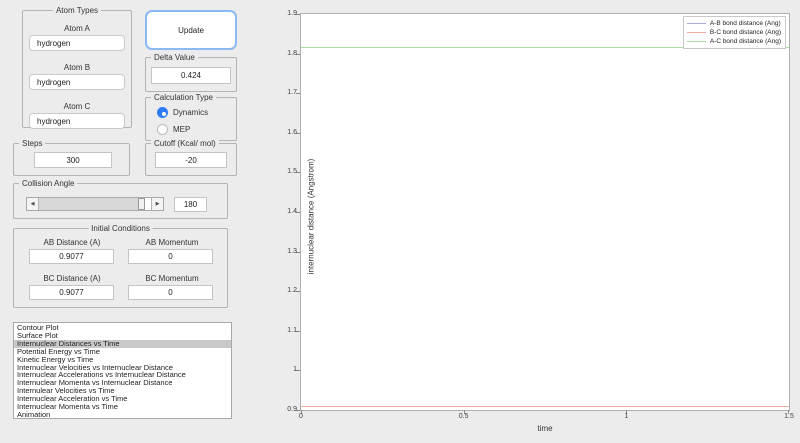  I want to click on bc-distance-field: 0.9077, so click(71, 292).